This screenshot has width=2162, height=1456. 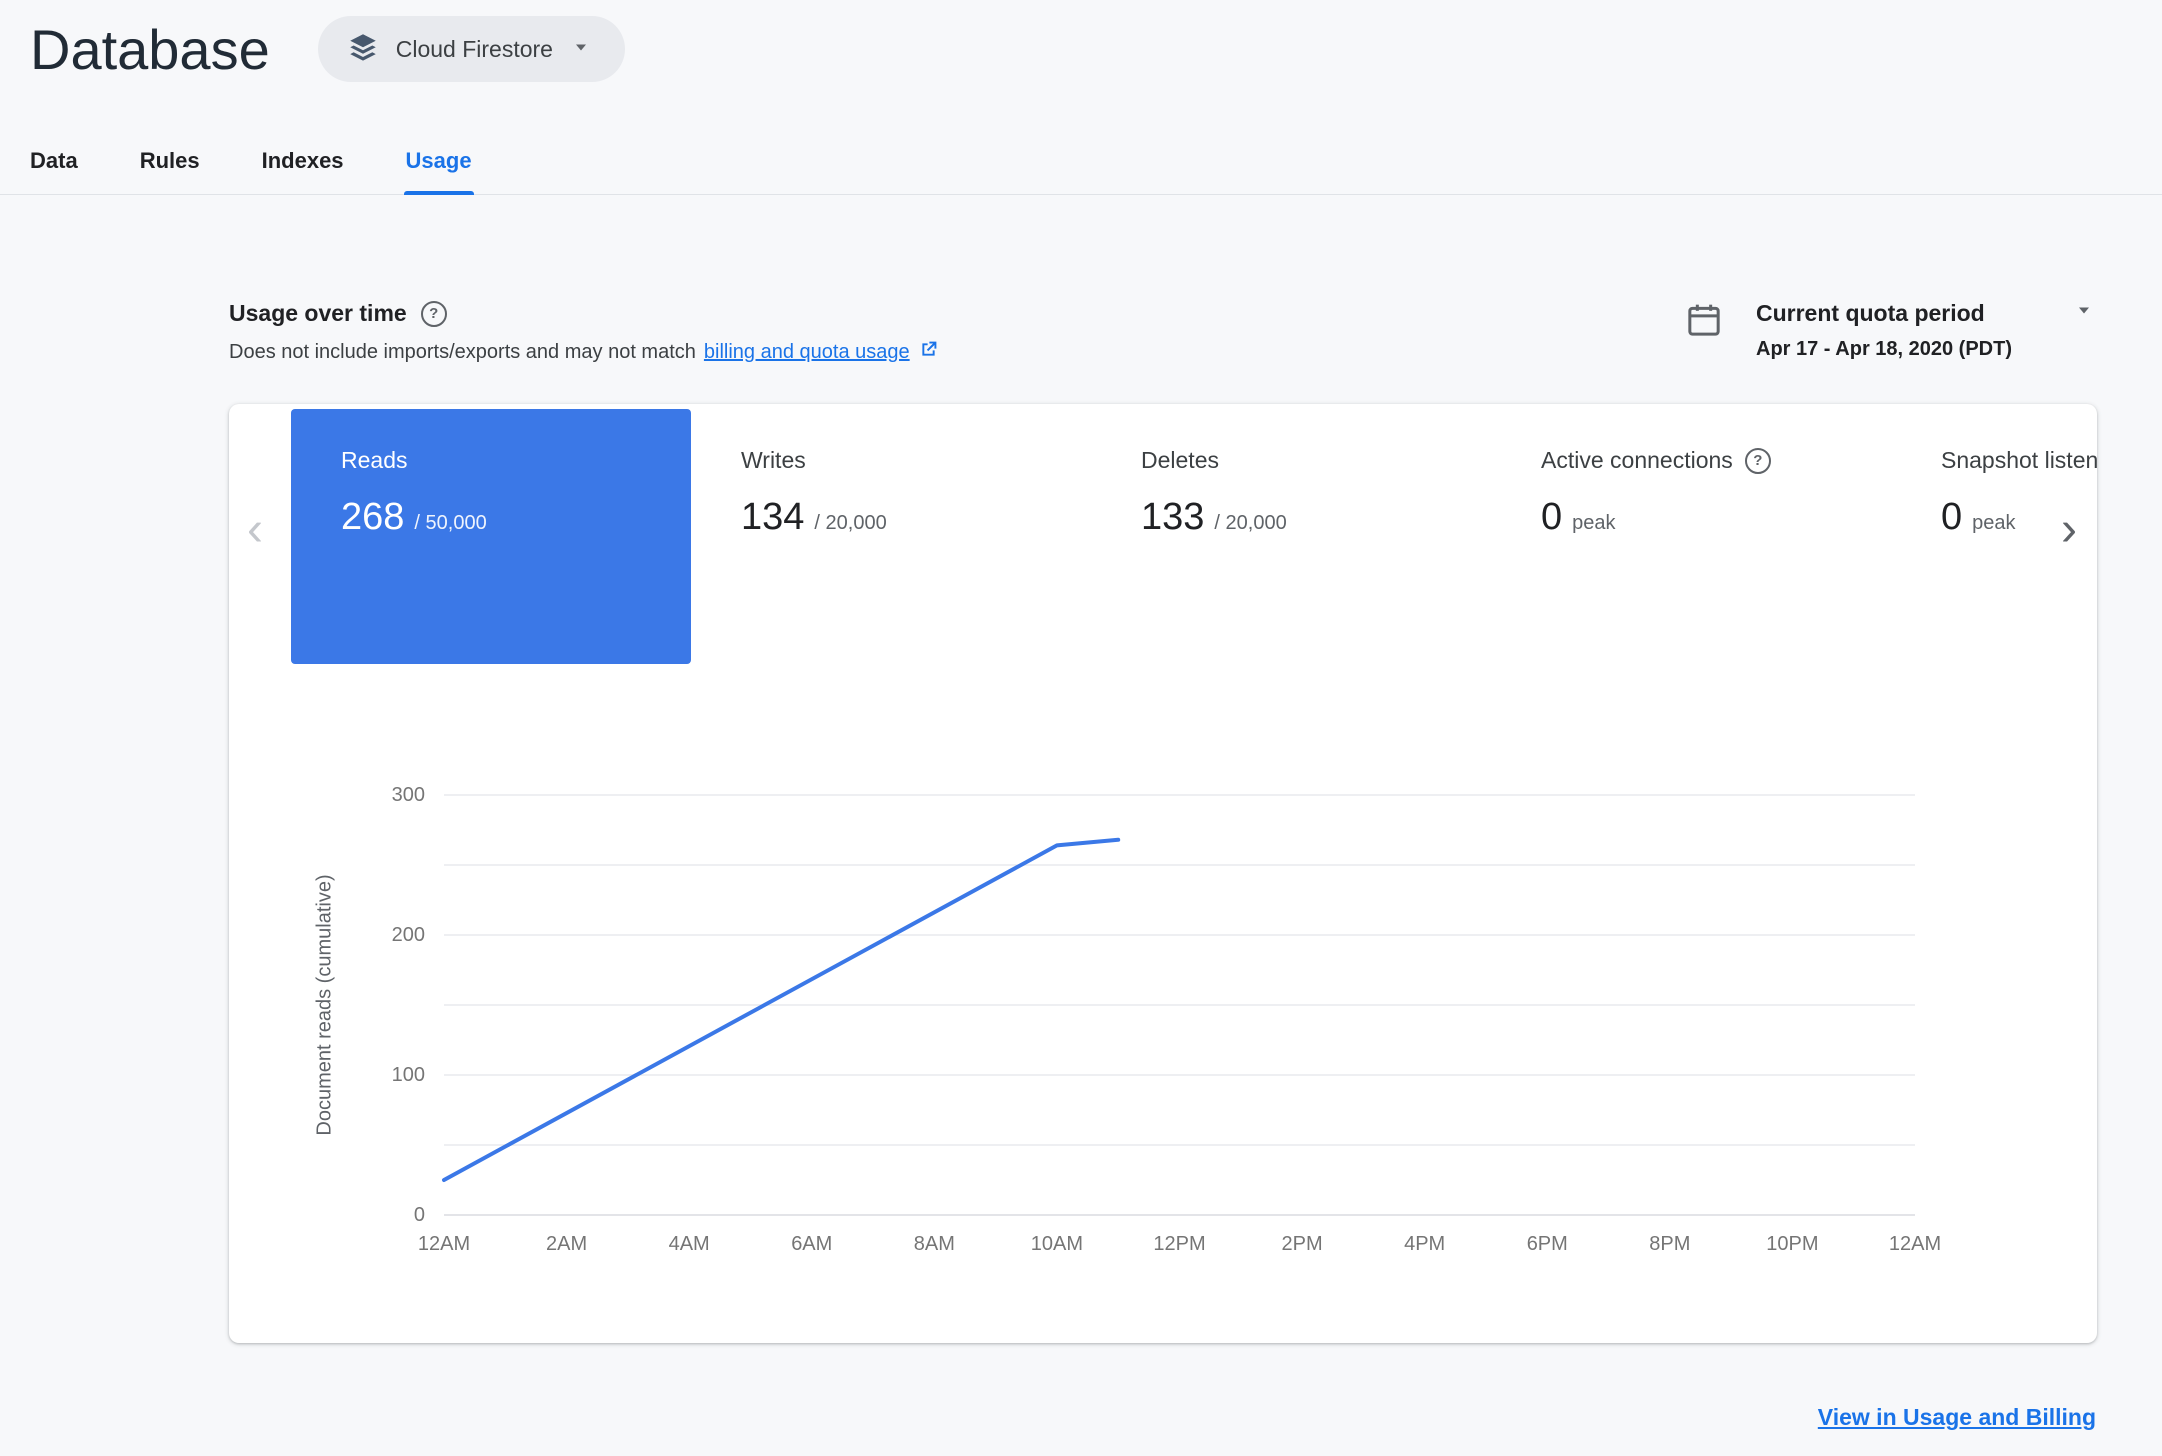 I want to click on tab-indexes: Indexes, so click(x=303, y=160).